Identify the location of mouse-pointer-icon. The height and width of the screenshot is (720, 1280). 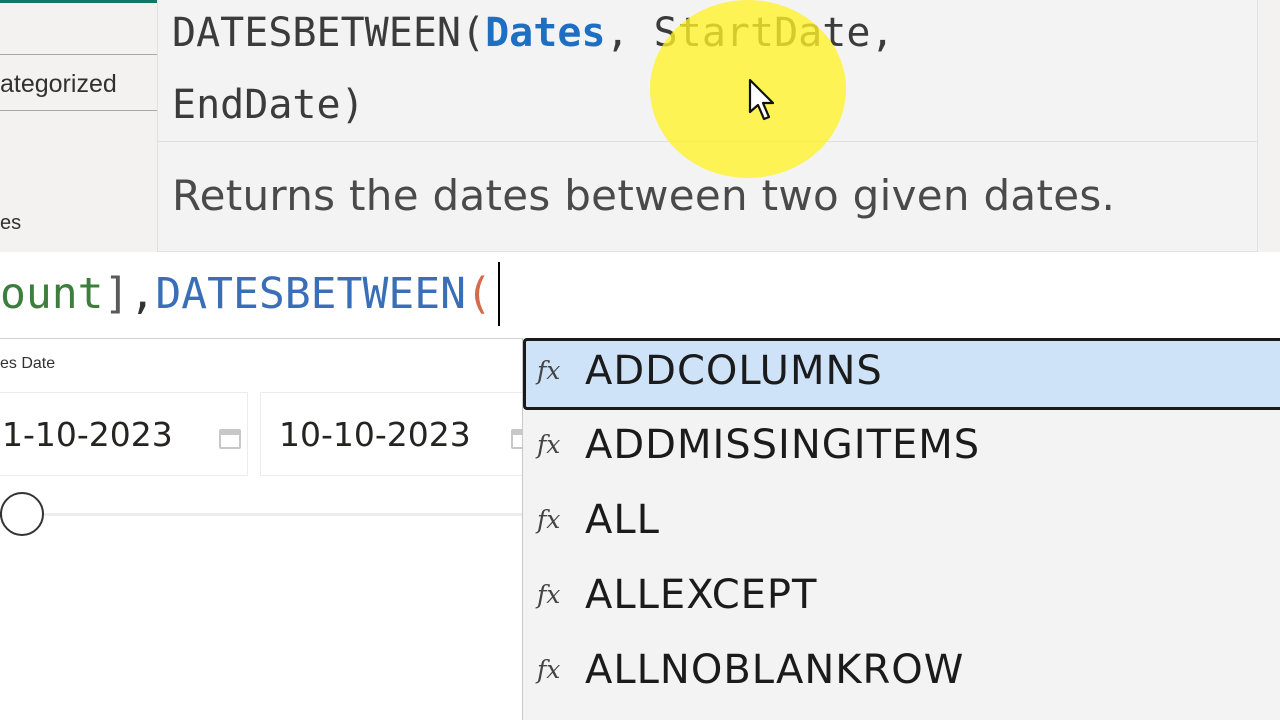
(761, 99).